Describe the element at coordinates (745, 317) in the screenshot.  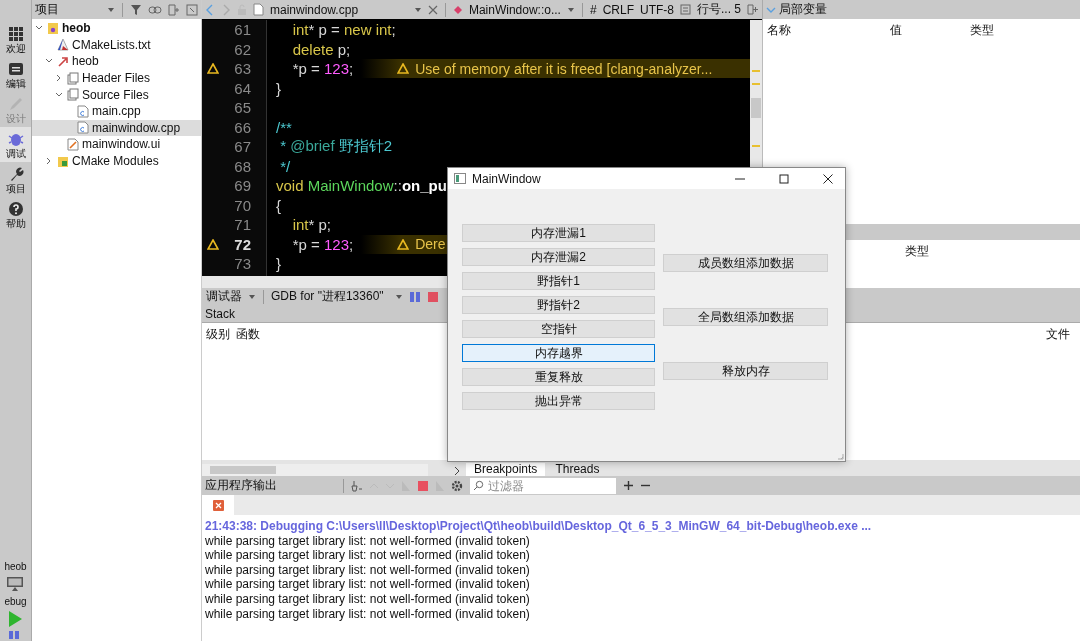
I see `action-button: 全局数组添加数据` at that location.